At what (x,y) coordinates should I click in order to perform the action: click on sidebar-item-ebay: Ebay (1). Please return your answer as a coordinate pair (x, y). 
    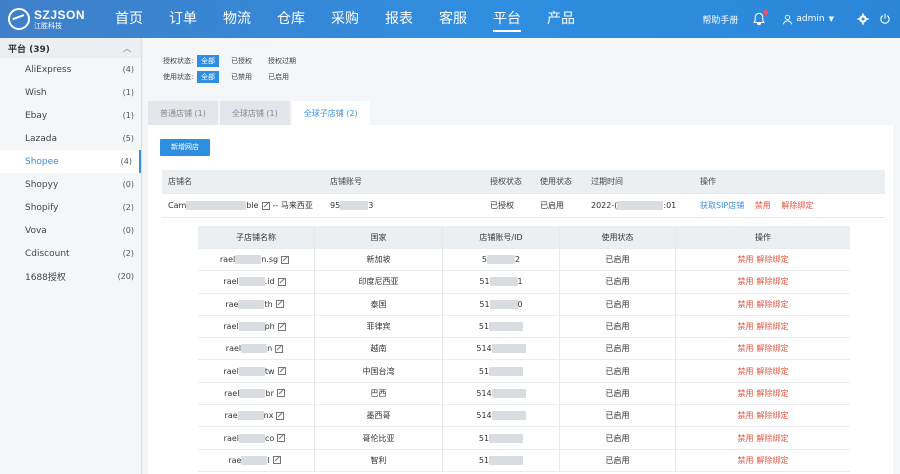
    Looking at the image, I should click on (70, 115).